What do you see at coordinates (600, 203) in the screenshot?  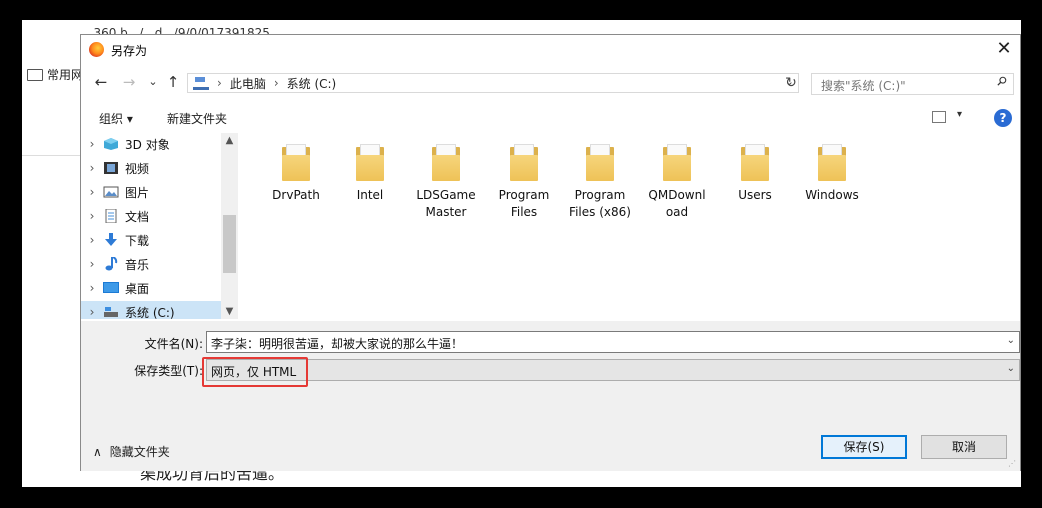 I see `folder-name: Program Files (x86)` at bounding box center [600, 203].